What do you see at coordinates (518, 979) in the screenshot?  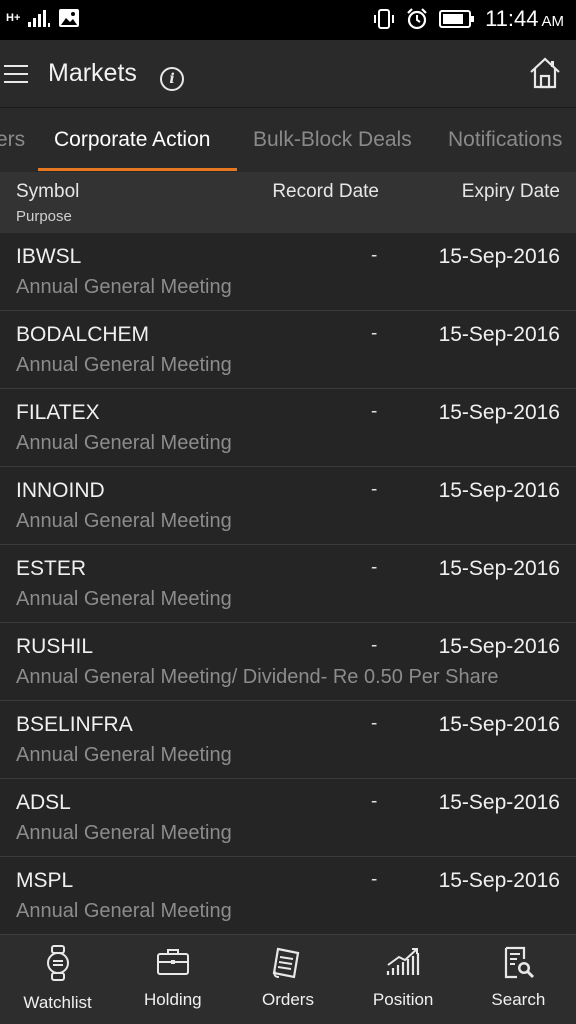 I see `nav-search: Search` at bounding box center [518, 979].